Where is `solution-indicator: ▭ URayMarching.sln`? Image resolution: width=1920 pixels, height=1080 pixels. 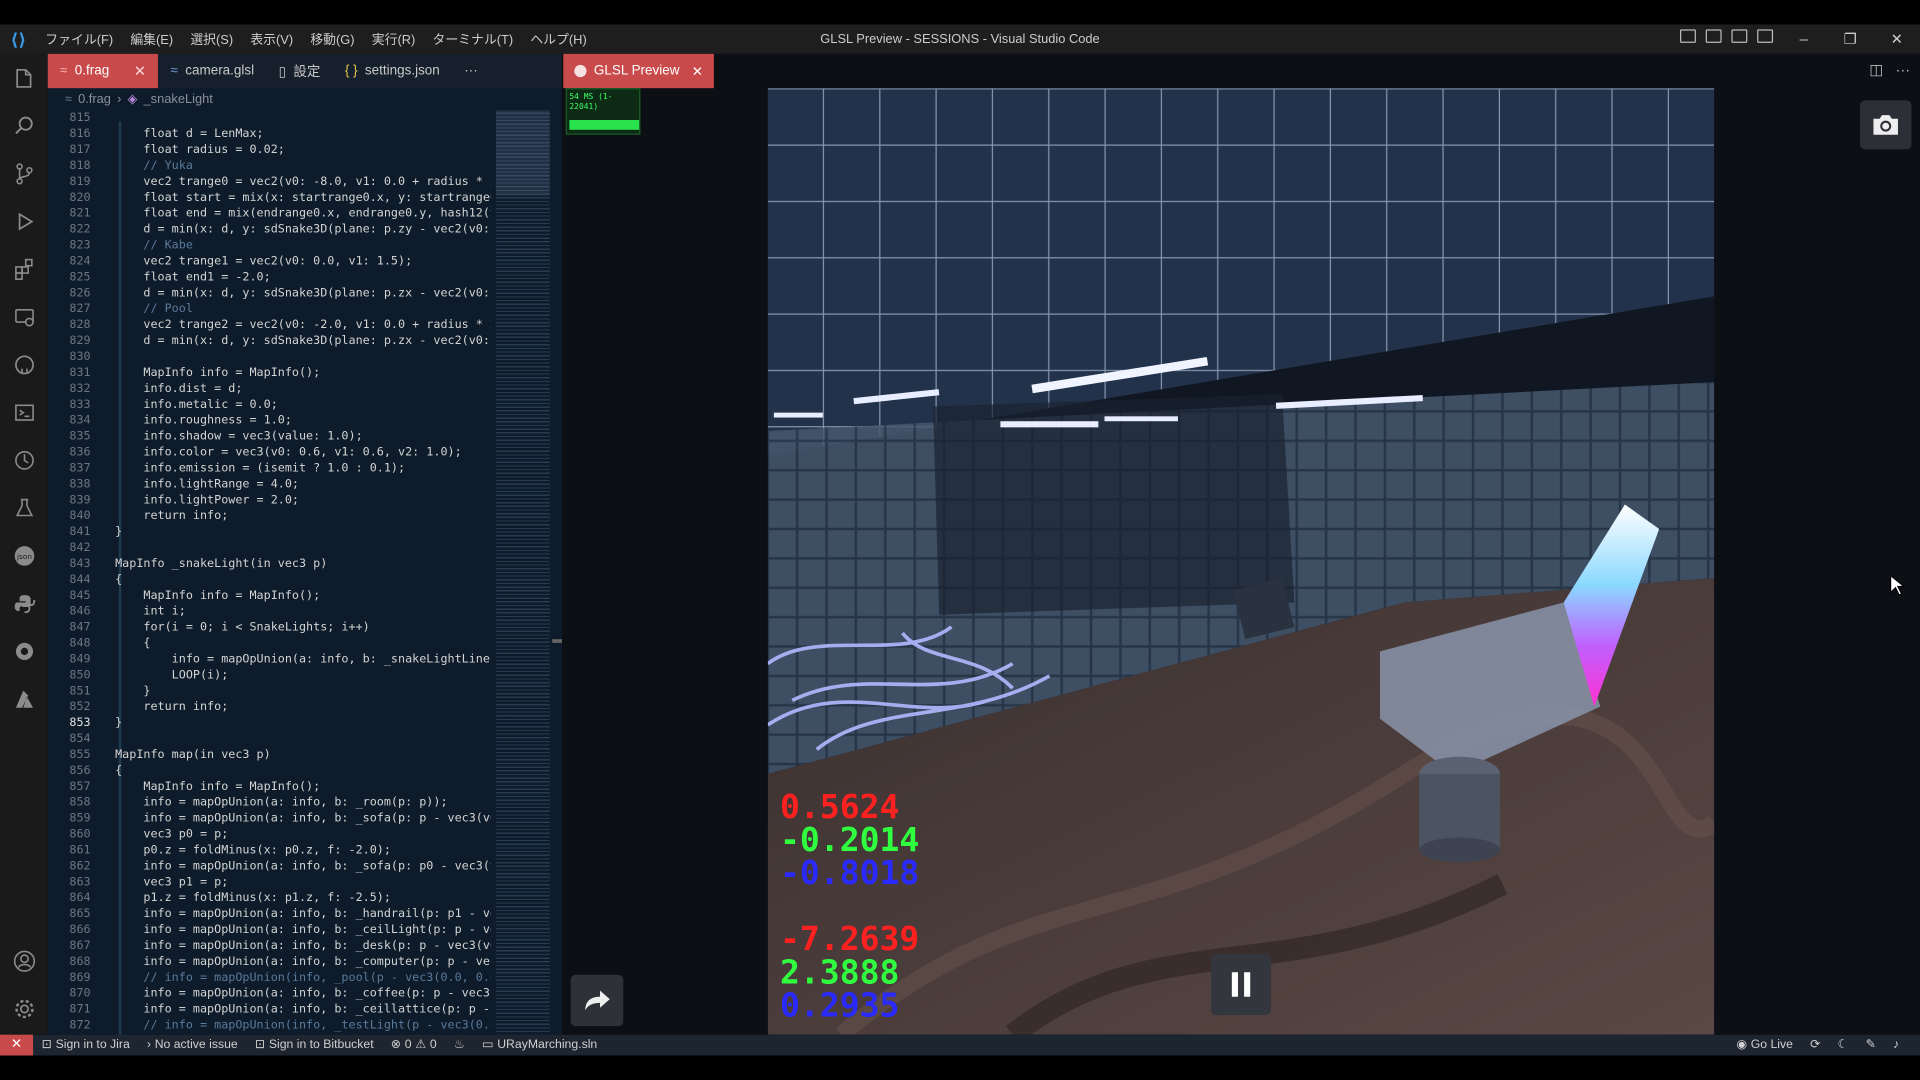
solution-indicator: ▭ URayMarching.sln is located at coordinates (539, 1044).